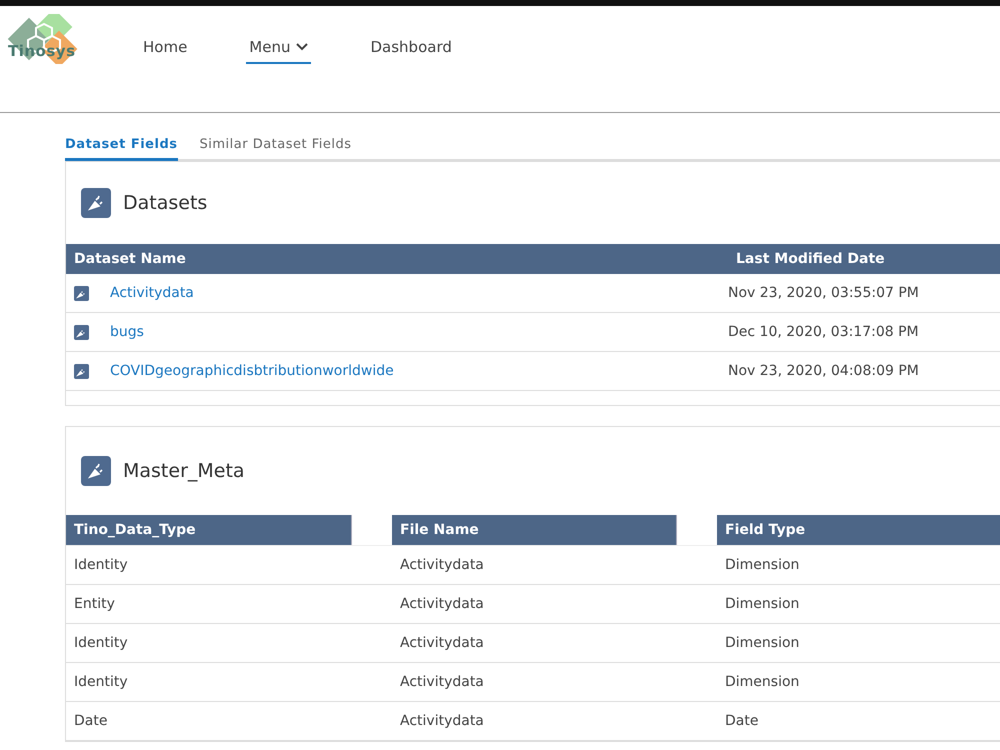 This screenshot has width=1000, height=750. What do you see at coordinates (276, 149) in the screenshot?
I see `tab: Similar Dataset Fields` at bounding box center [276, 149].